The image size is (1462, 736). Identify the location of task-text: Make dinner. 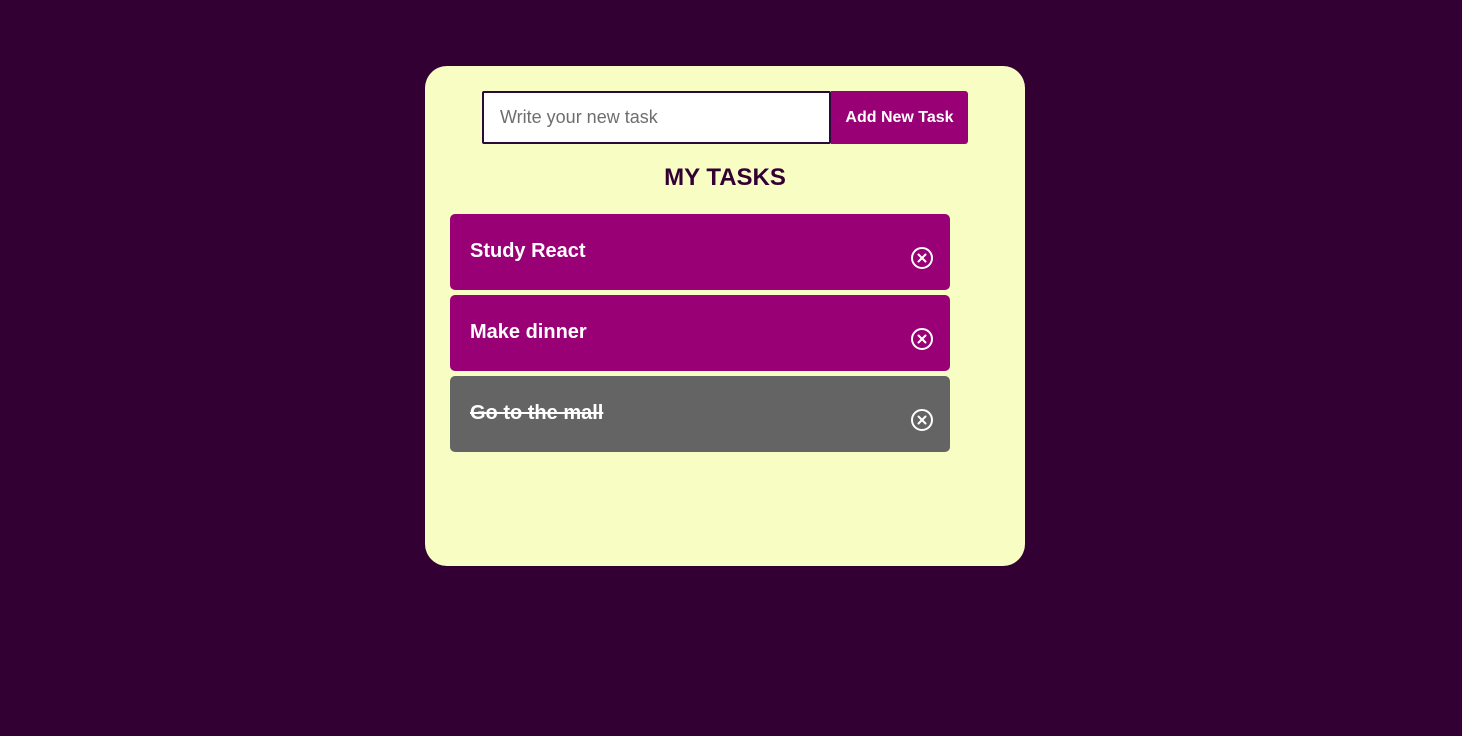
(528, 332).